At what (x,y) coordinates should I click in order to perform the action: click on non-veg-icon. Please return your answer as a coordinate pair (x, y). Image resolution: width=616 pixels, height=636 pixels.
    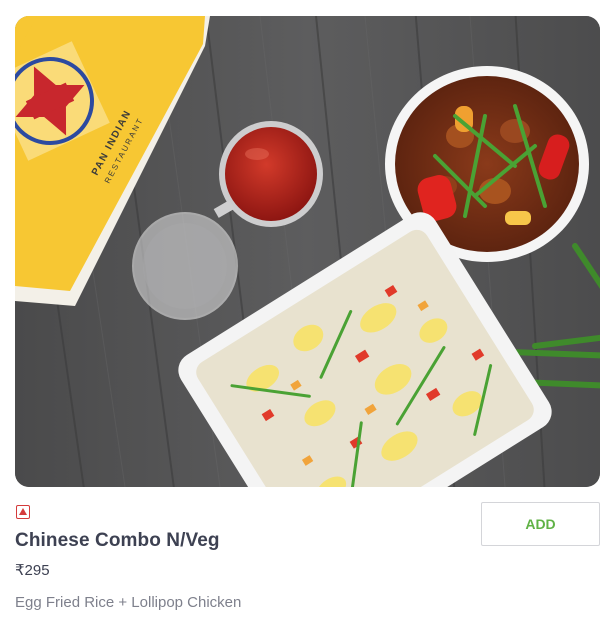
    Looking at the image, I should click on (23, 512).